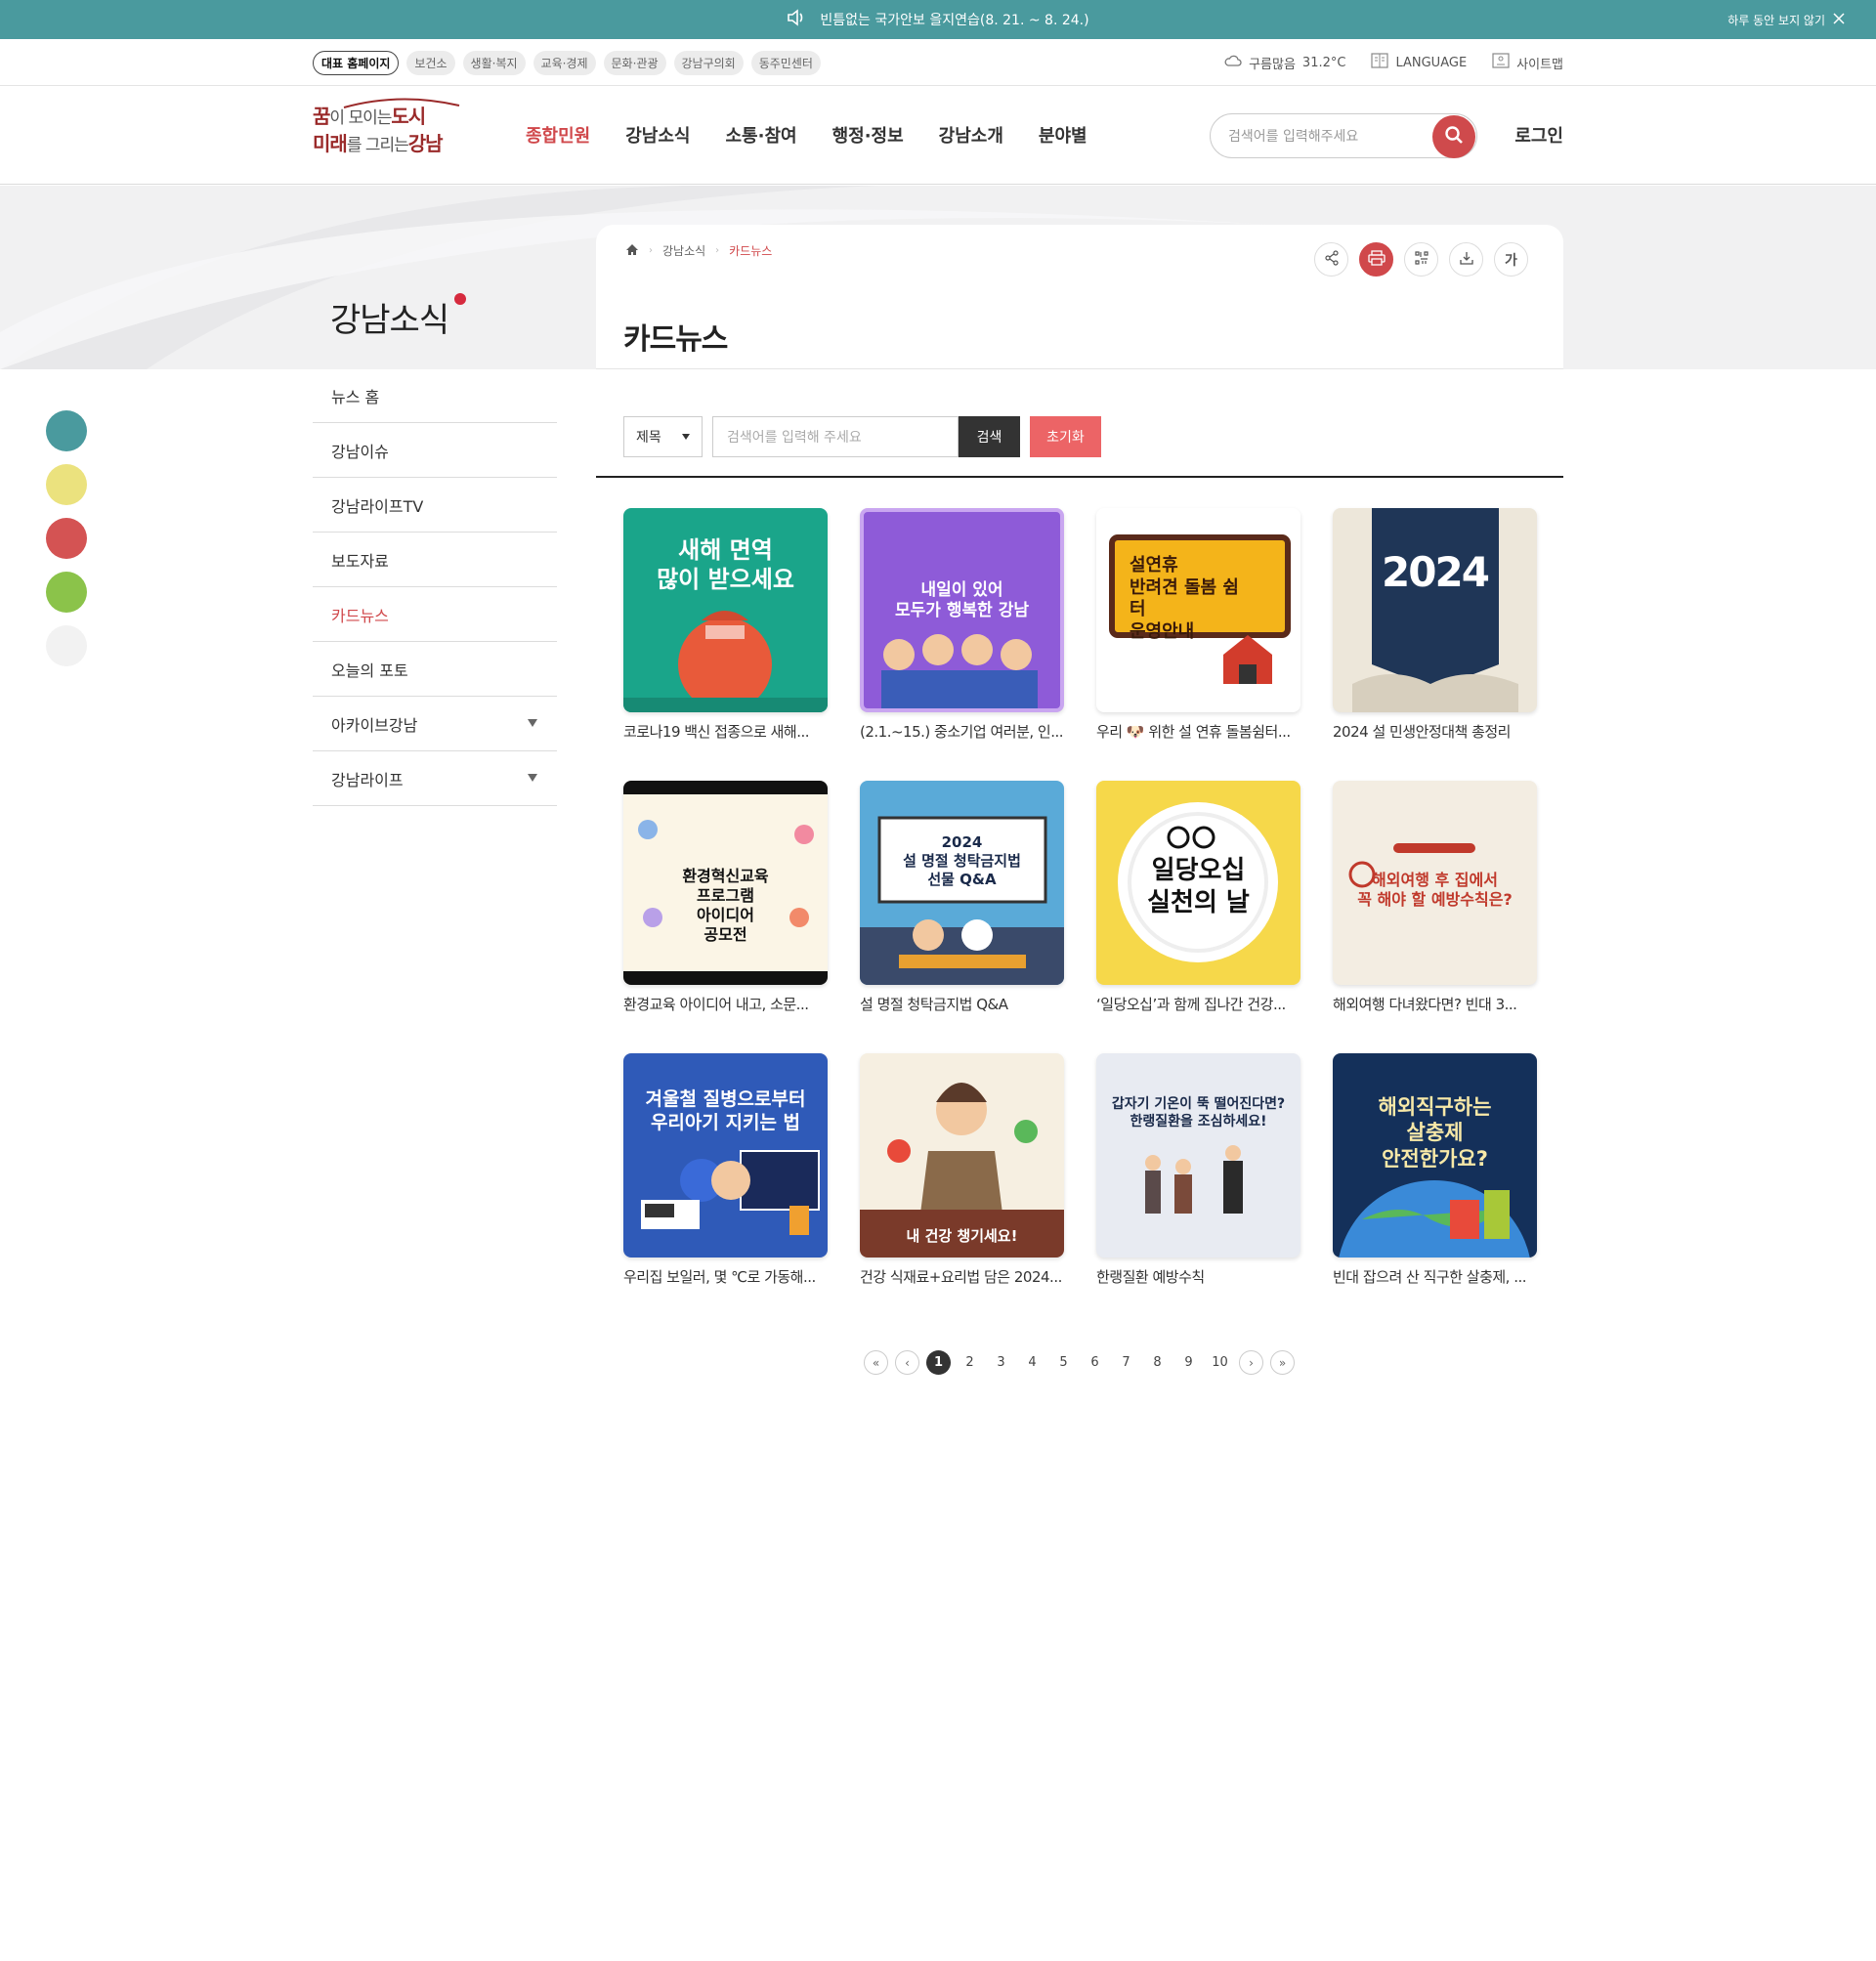 This screenshot has width=1876, height=1961. I want to click on download-button, so click(1466, 260).